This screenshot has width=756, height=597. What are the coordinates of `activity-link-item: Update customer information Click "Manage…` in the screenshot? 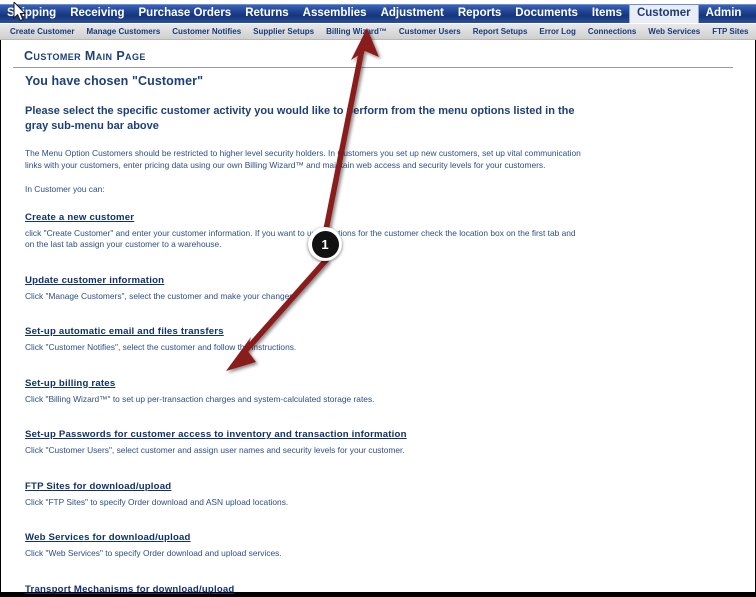 It's located at (310, 286).